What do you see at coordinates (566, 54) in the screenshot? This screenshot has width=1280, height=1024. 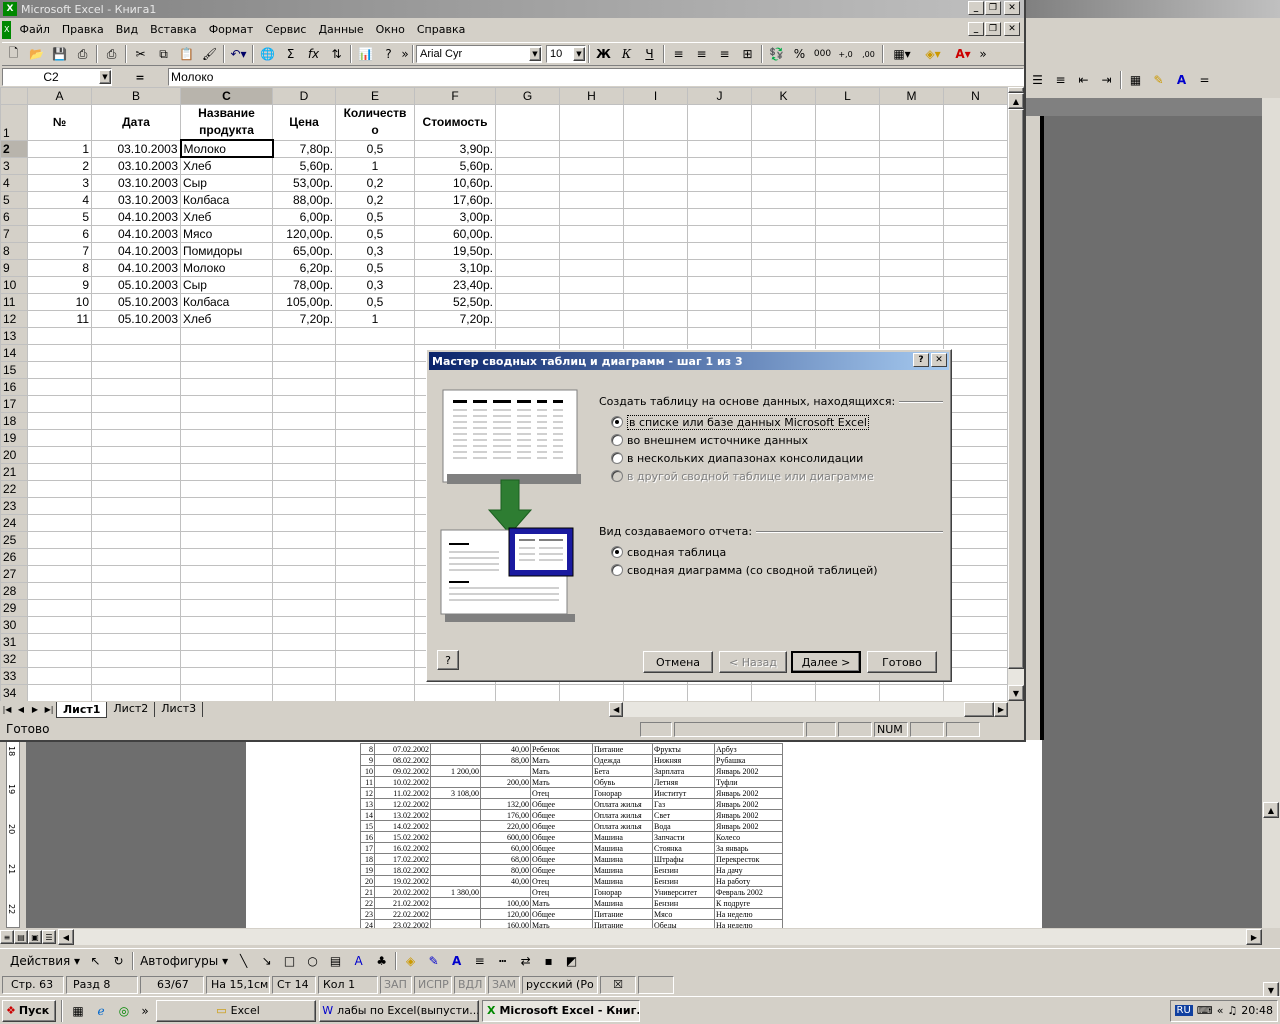 I see `font-size-select: 10 ▼` at bounding box center [566, 54].